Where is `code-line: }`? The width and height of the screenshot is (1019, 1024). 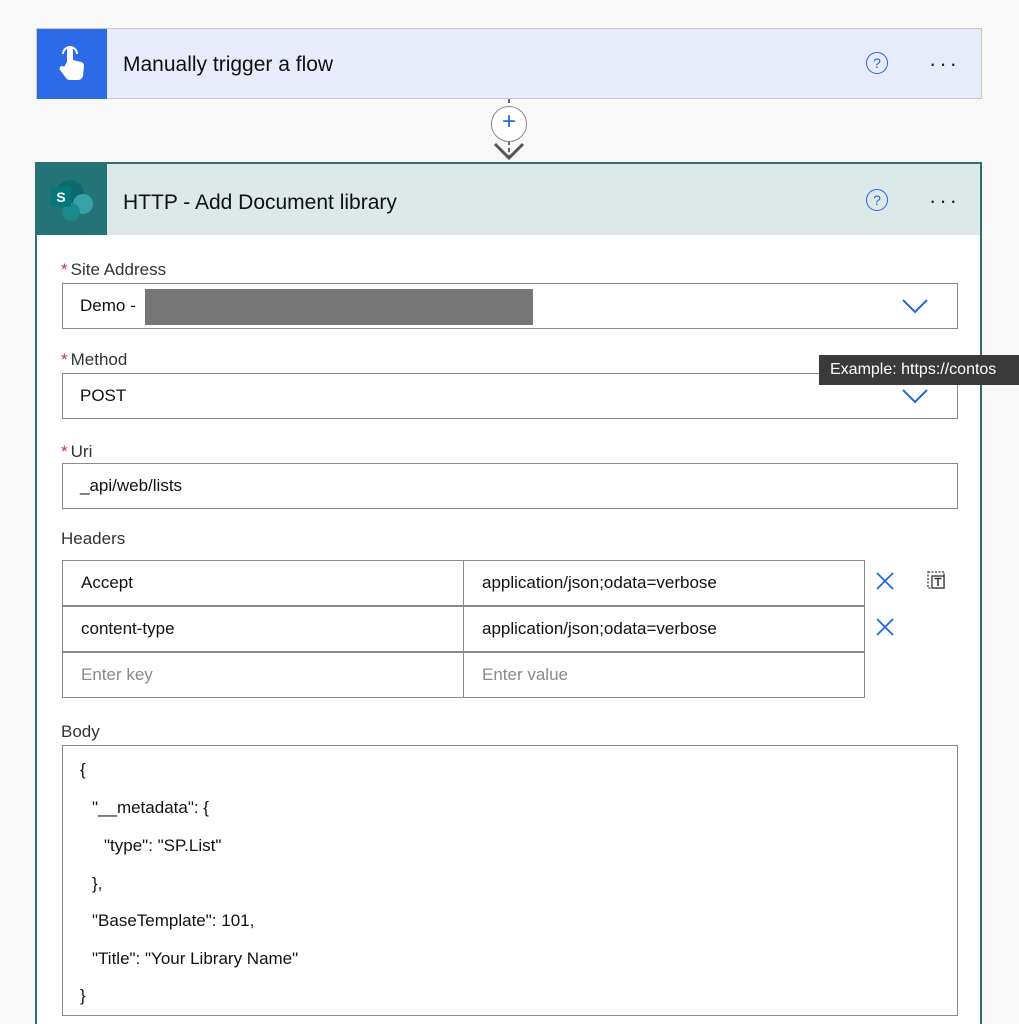 code-line: } is located at coordinates (83, 995).